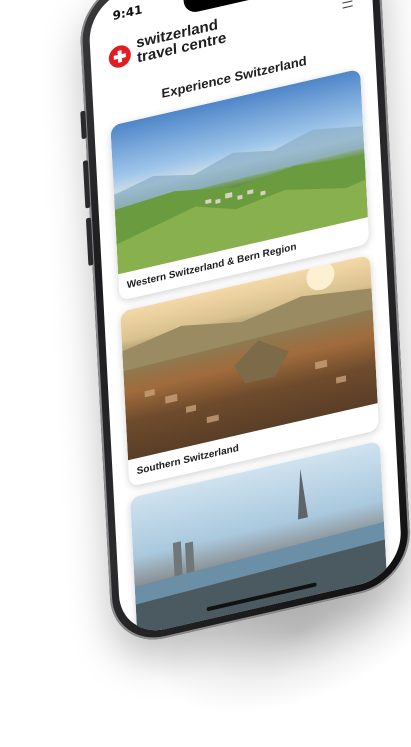 The width and height of the screenshot is (411, 747). Describe the element at coordinates (127, 13) in the screenshot. I see `status-time: 9:41` at that location.